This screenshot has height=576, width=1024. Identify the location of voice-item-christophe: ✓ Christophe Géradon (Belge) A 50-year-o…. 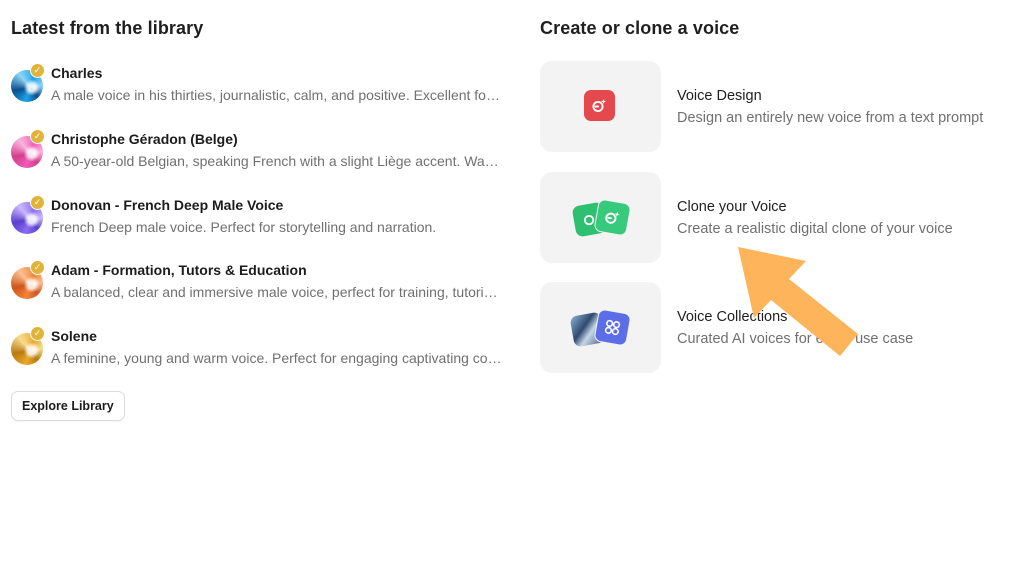
(261, 154).